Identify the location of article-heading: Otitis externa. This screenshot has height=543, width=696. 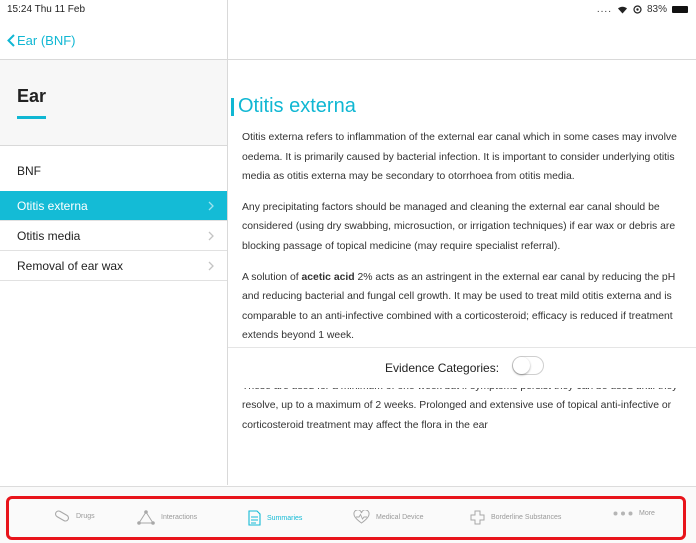
(292, 106).